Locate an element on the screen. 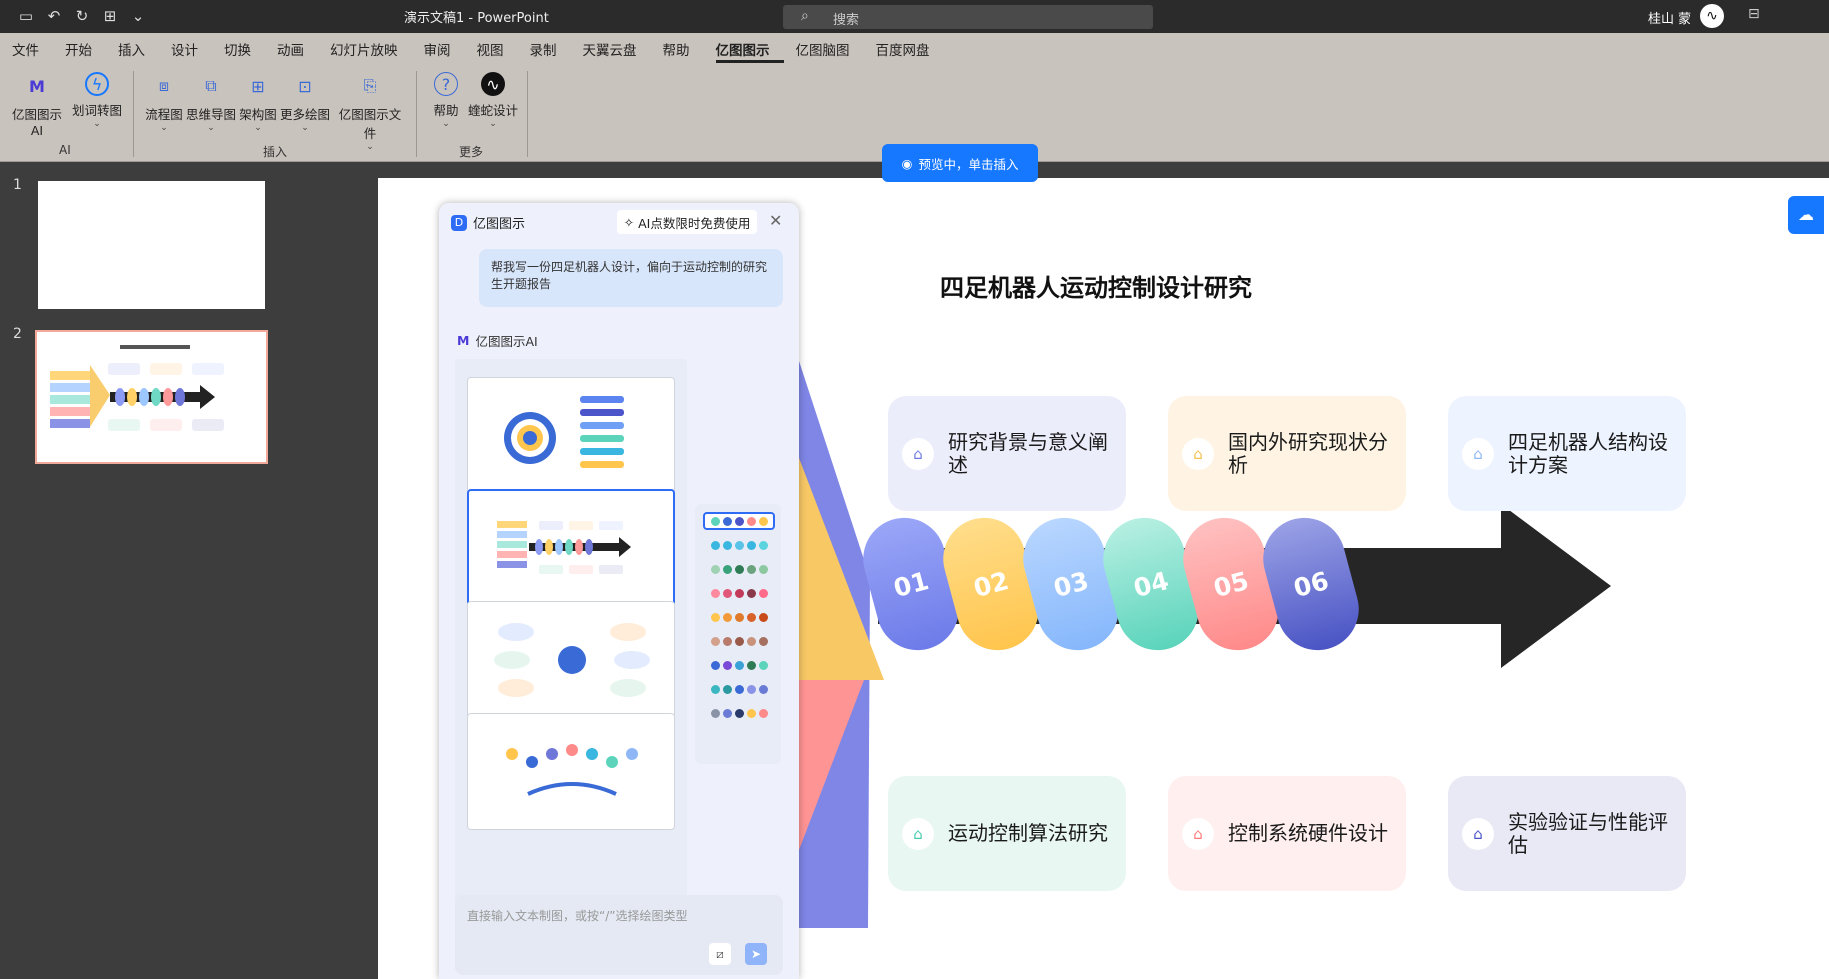 This screenshot has width=1829, height=979. card-text: 四足机器人结构设计方案 is located at coordinates (1588, 453).